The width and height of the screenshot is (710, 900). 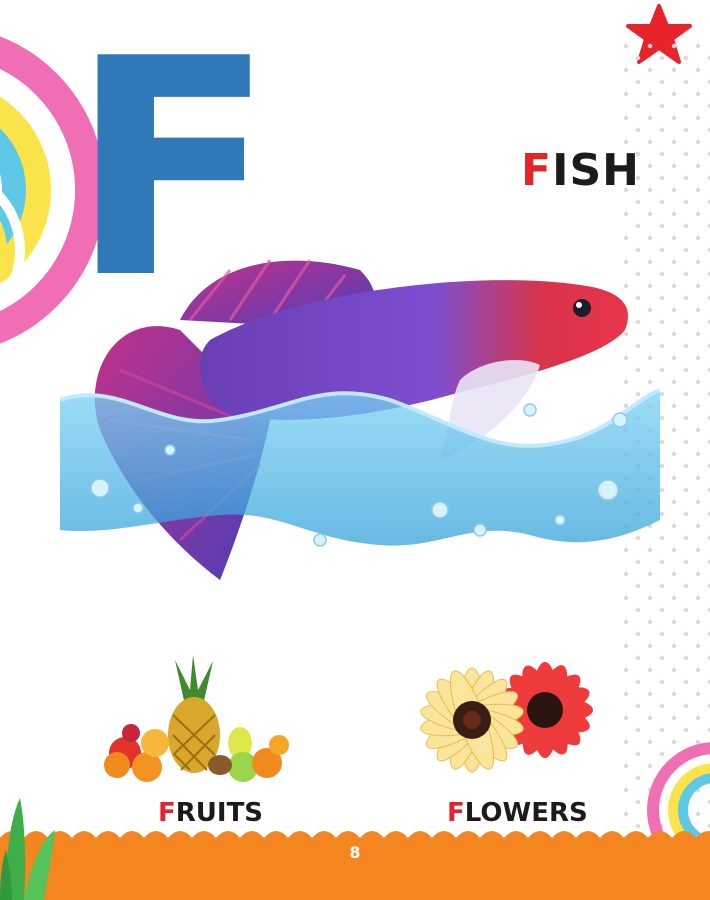 I want to click on page-number: 8, so click(x=355, y=852).